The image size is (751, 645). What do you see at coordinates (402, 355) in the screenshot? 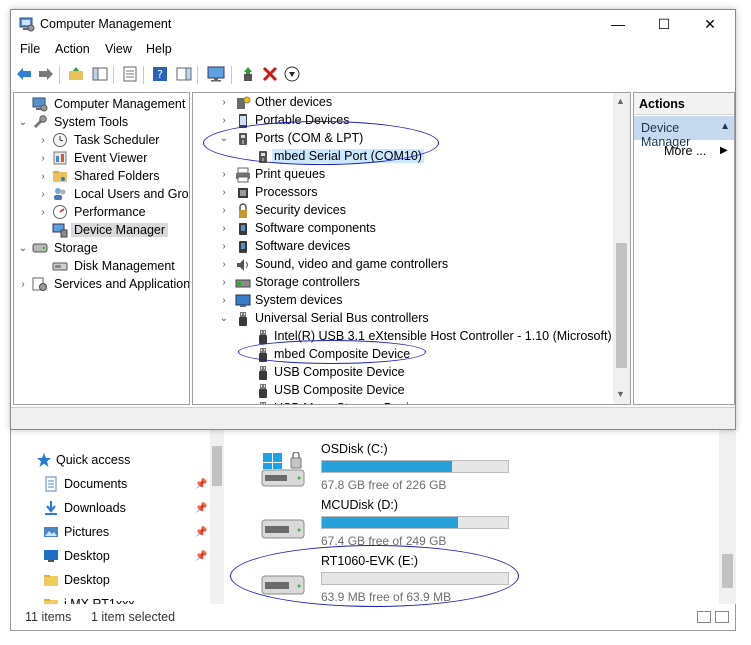
I see `device-node-mbed-composite-device: mbed Composite Device` at bounding box center [402, 355].